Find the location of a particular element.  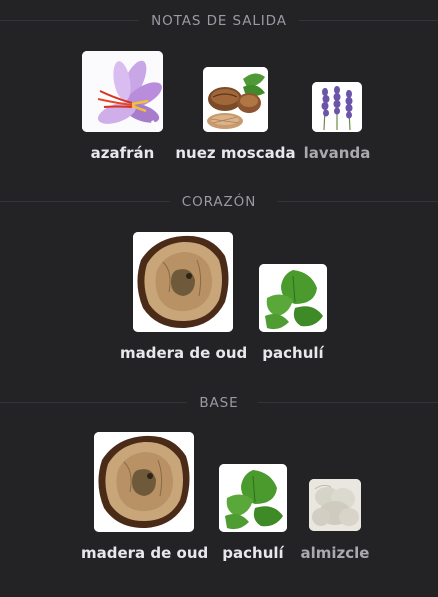

section-header-top-notes: NOTAS DE SALIDA is located at coordinates (219, 21).